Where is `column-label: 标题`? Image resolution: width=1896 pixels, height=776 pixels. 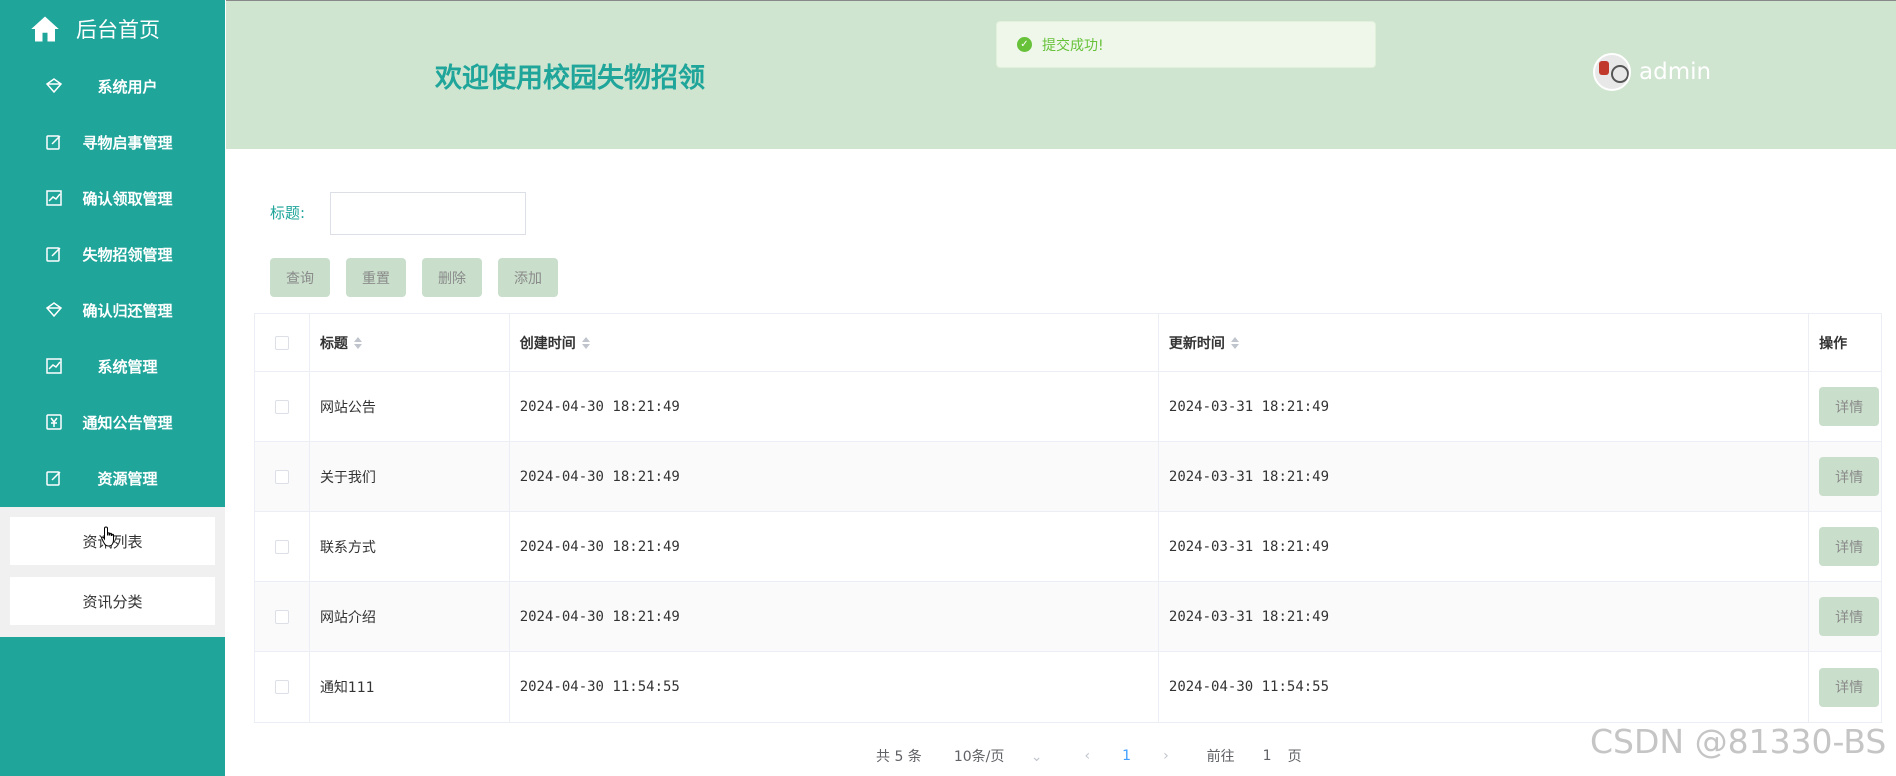
column-label: 标题 is located at coordinates (333, 343).